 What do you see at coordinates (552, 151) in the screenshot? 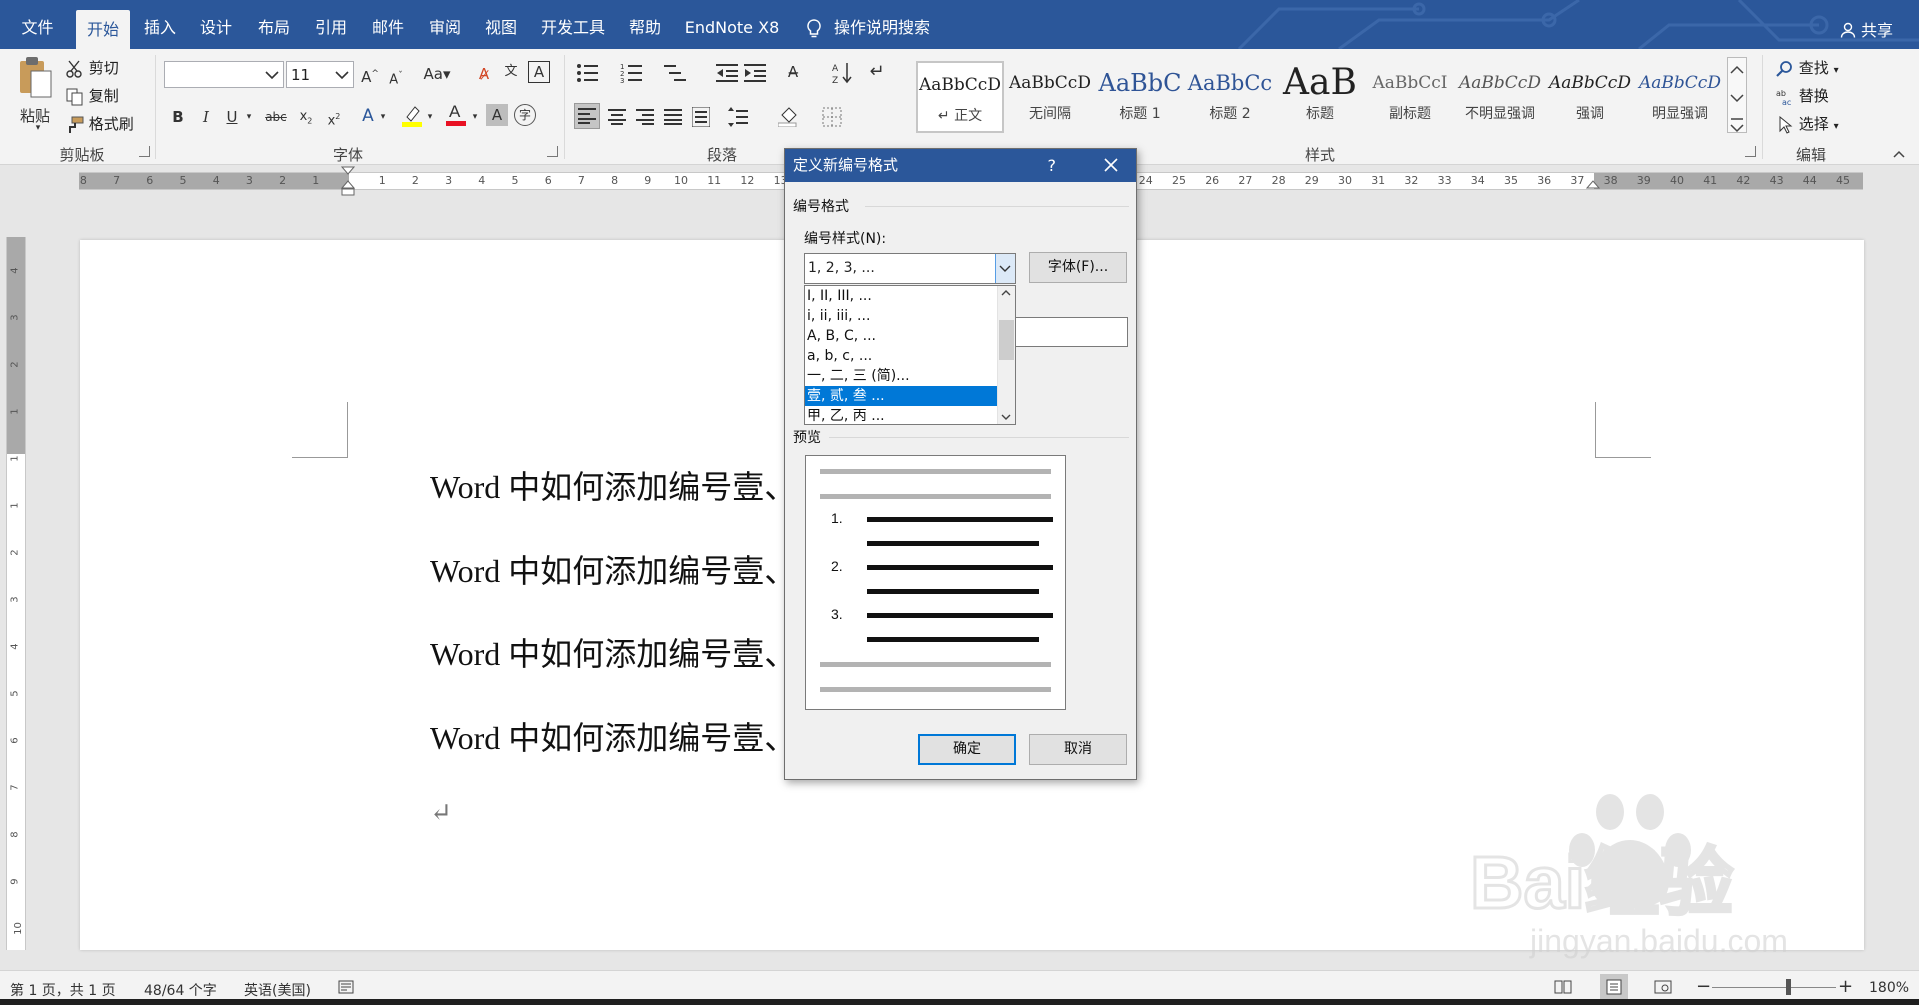
I see `font-launcher-icon` at bounding box center [552, 151].